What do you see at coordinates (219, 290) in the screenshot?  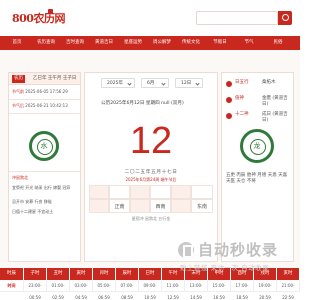 I see `table-cell: 15:00-16:59` at bounding box center [219, 290].